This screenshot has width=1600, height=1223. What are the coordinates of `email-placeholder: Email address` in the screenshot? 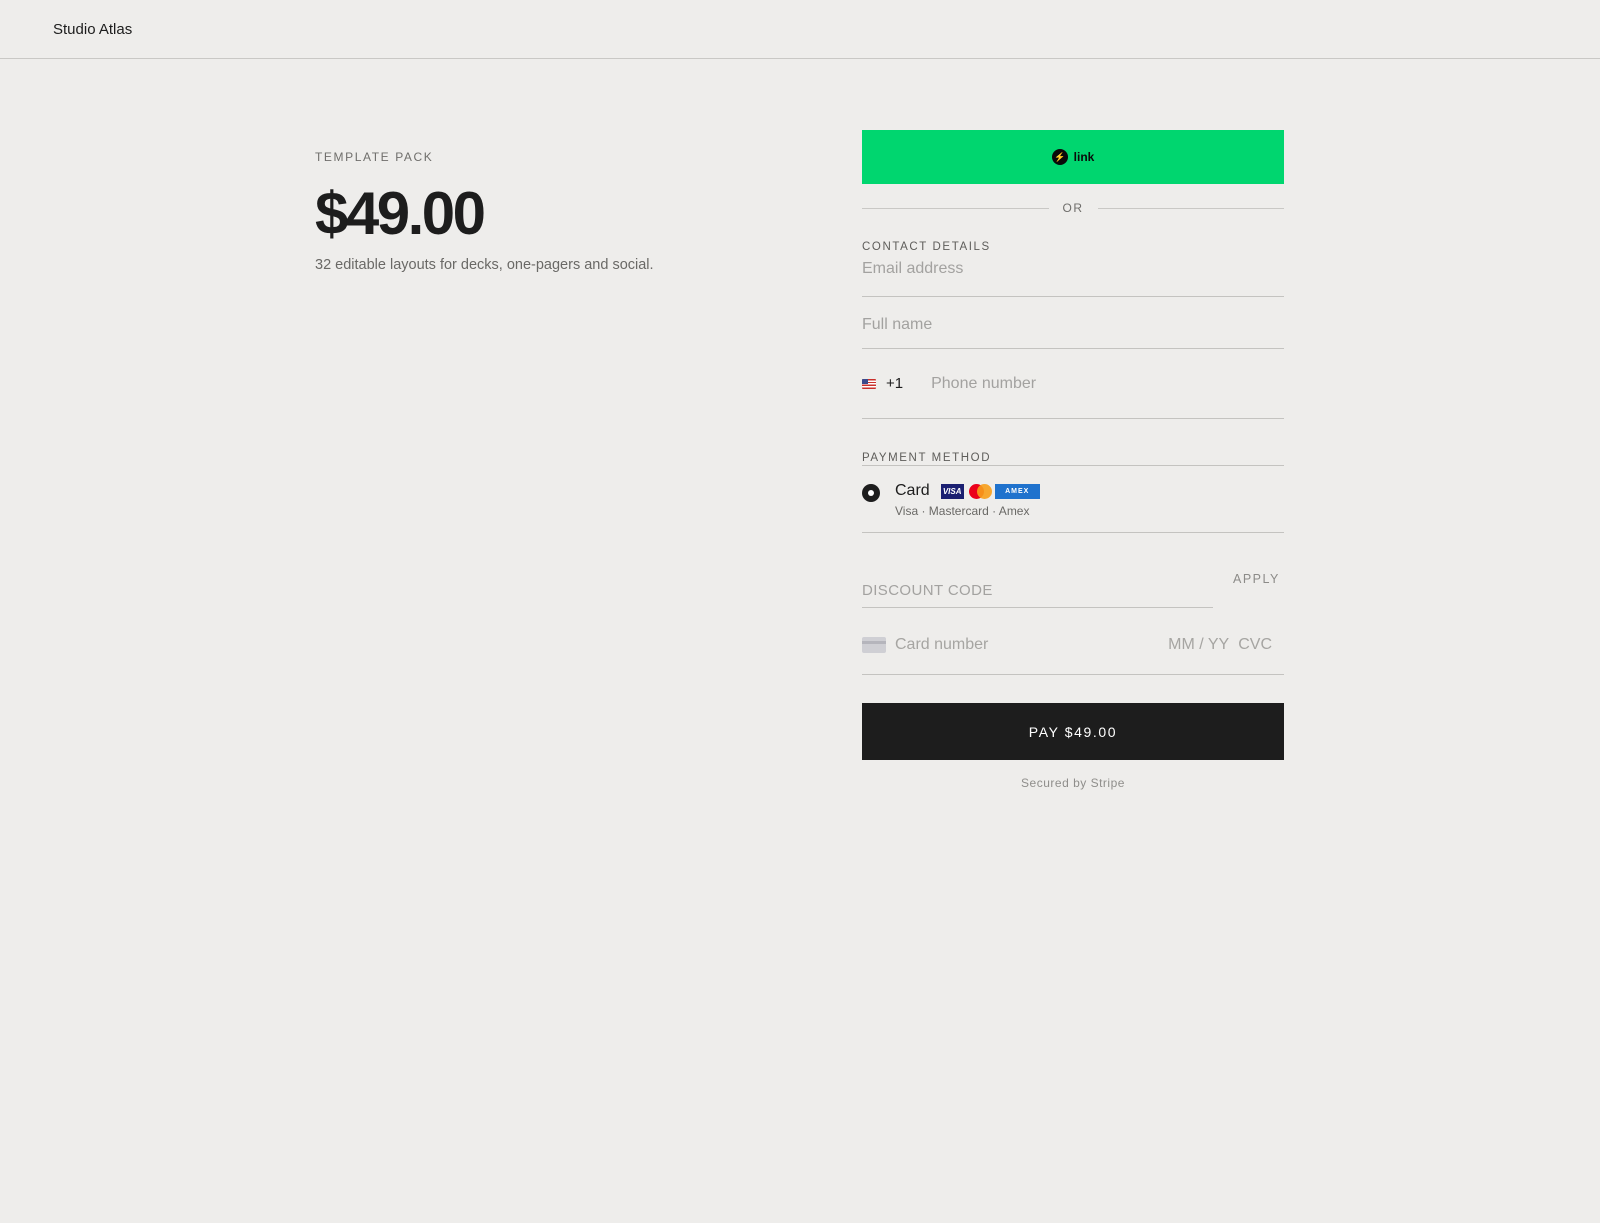 It's located at (913, 268).